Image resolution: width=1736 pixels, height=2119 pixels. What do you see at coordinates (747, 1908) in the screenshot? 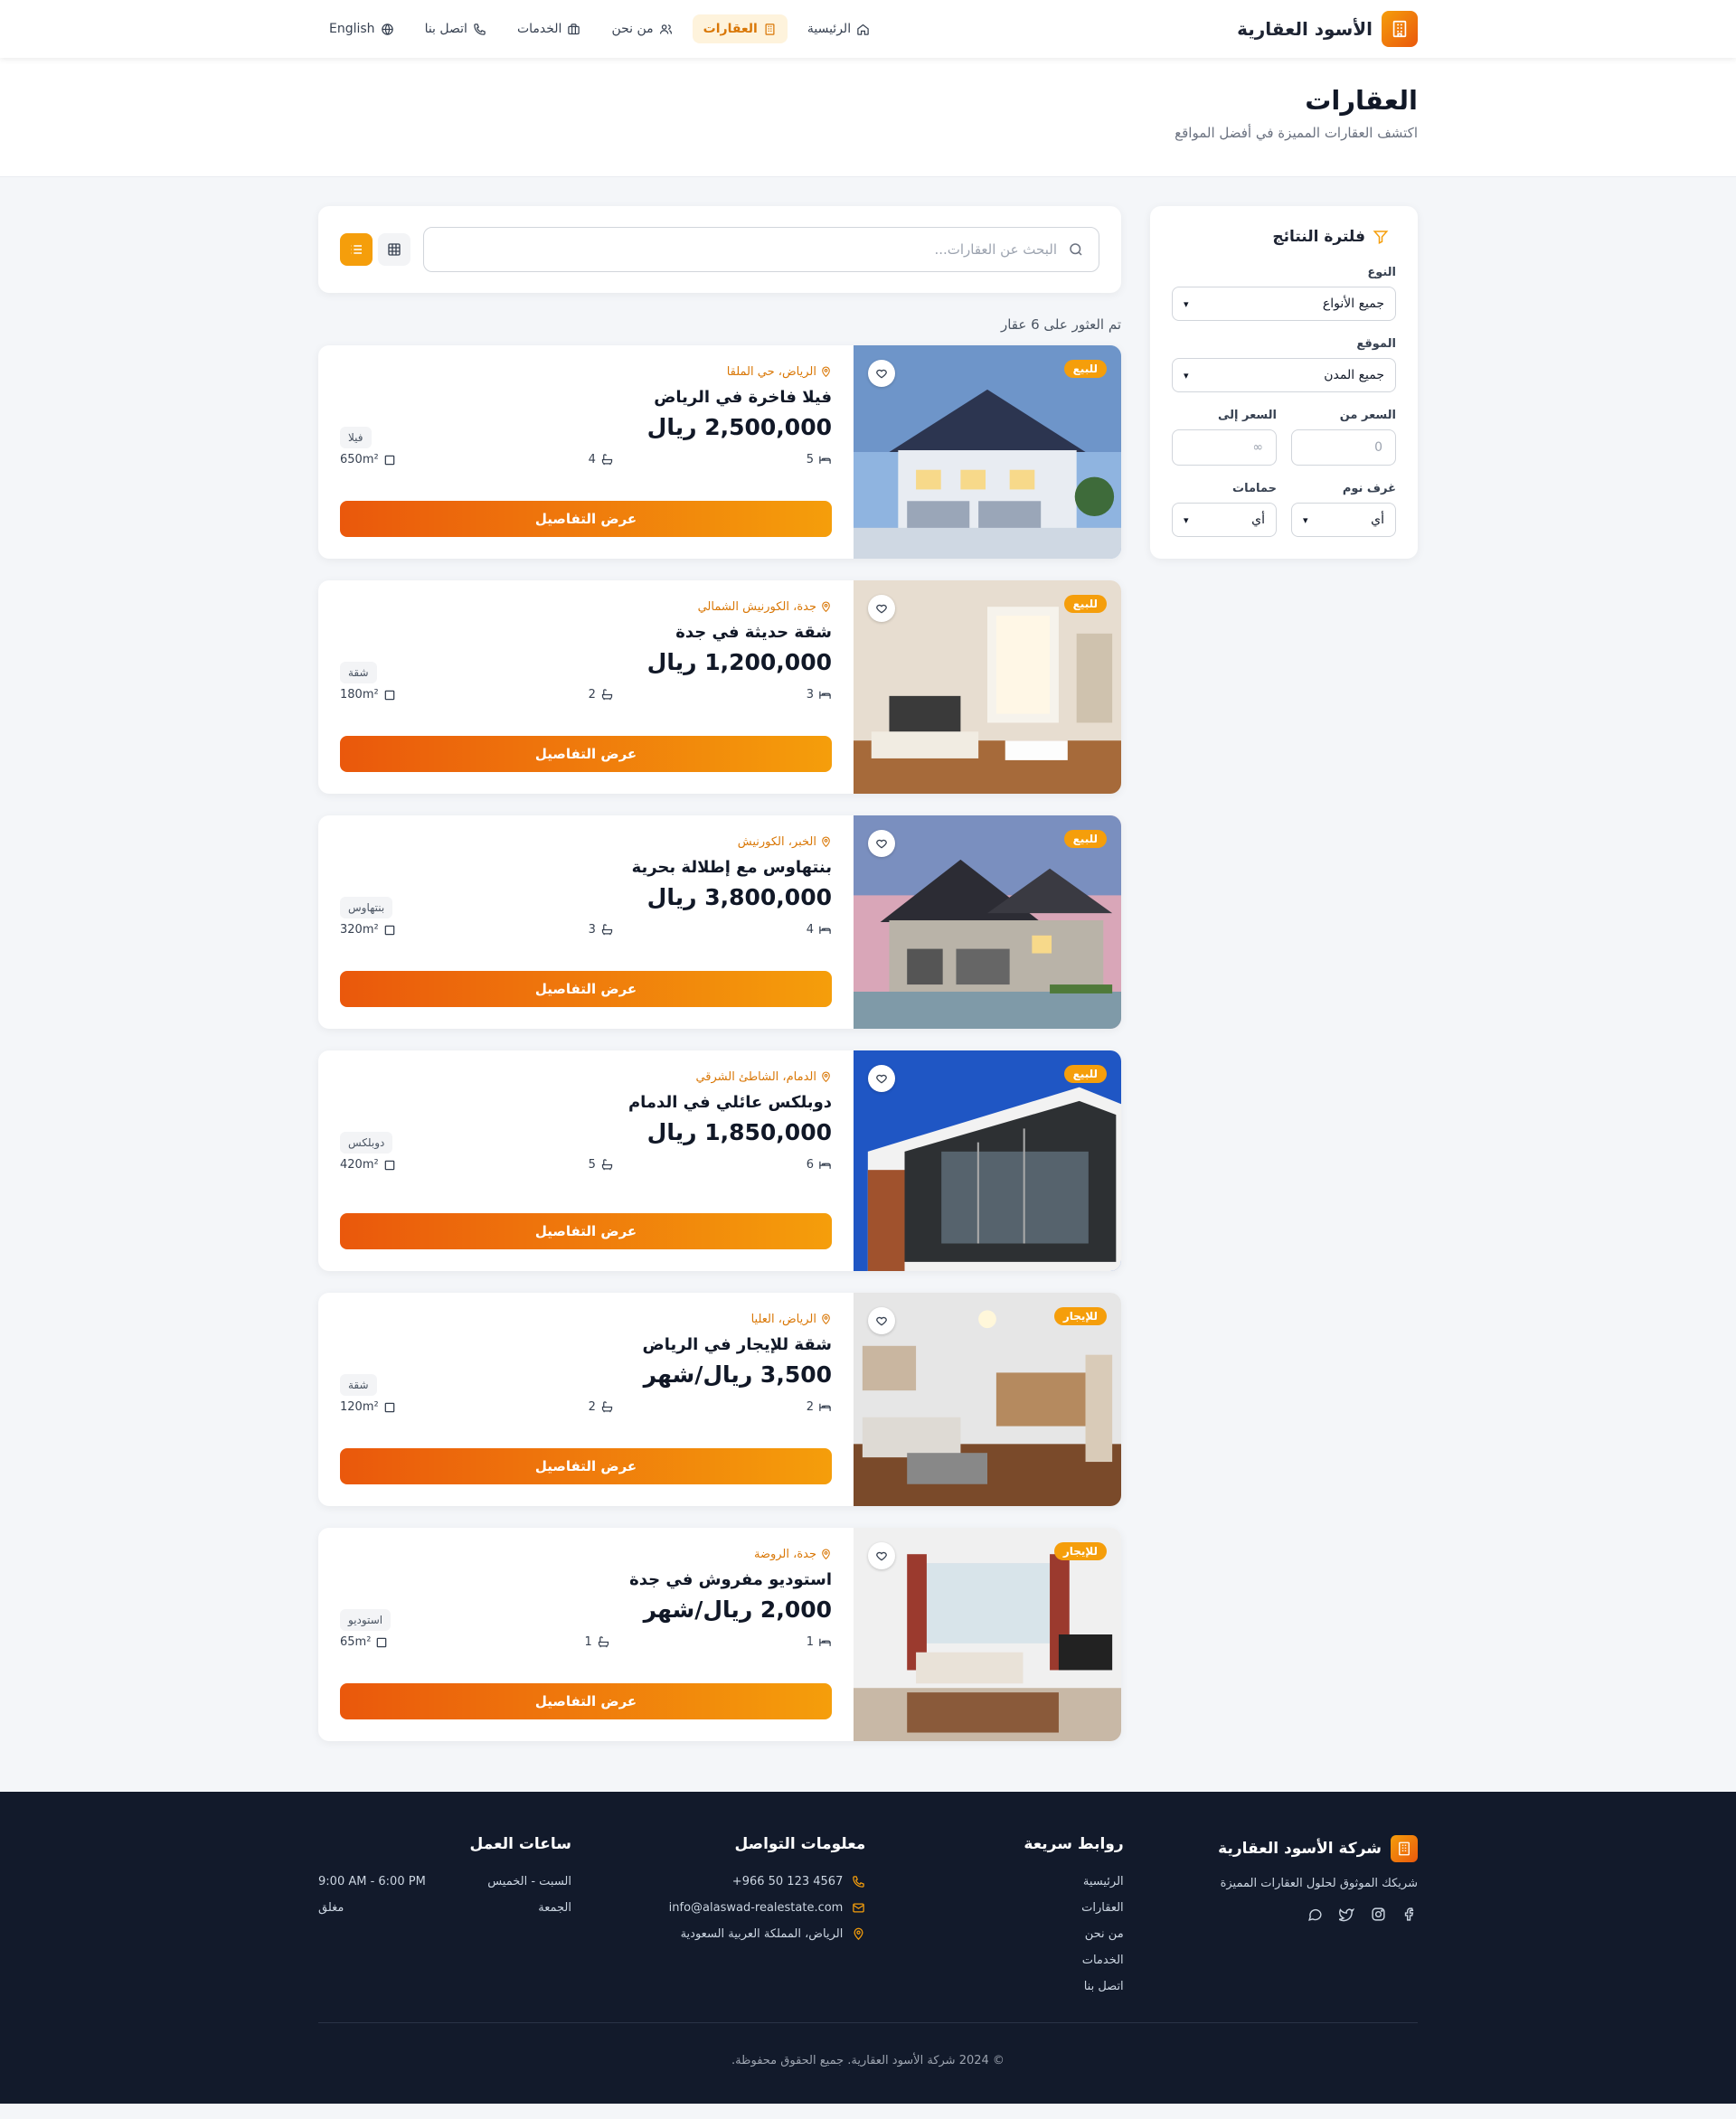
I see `footer-email: info@alaswad-realestate.com` at bounding box center [747, 1908].